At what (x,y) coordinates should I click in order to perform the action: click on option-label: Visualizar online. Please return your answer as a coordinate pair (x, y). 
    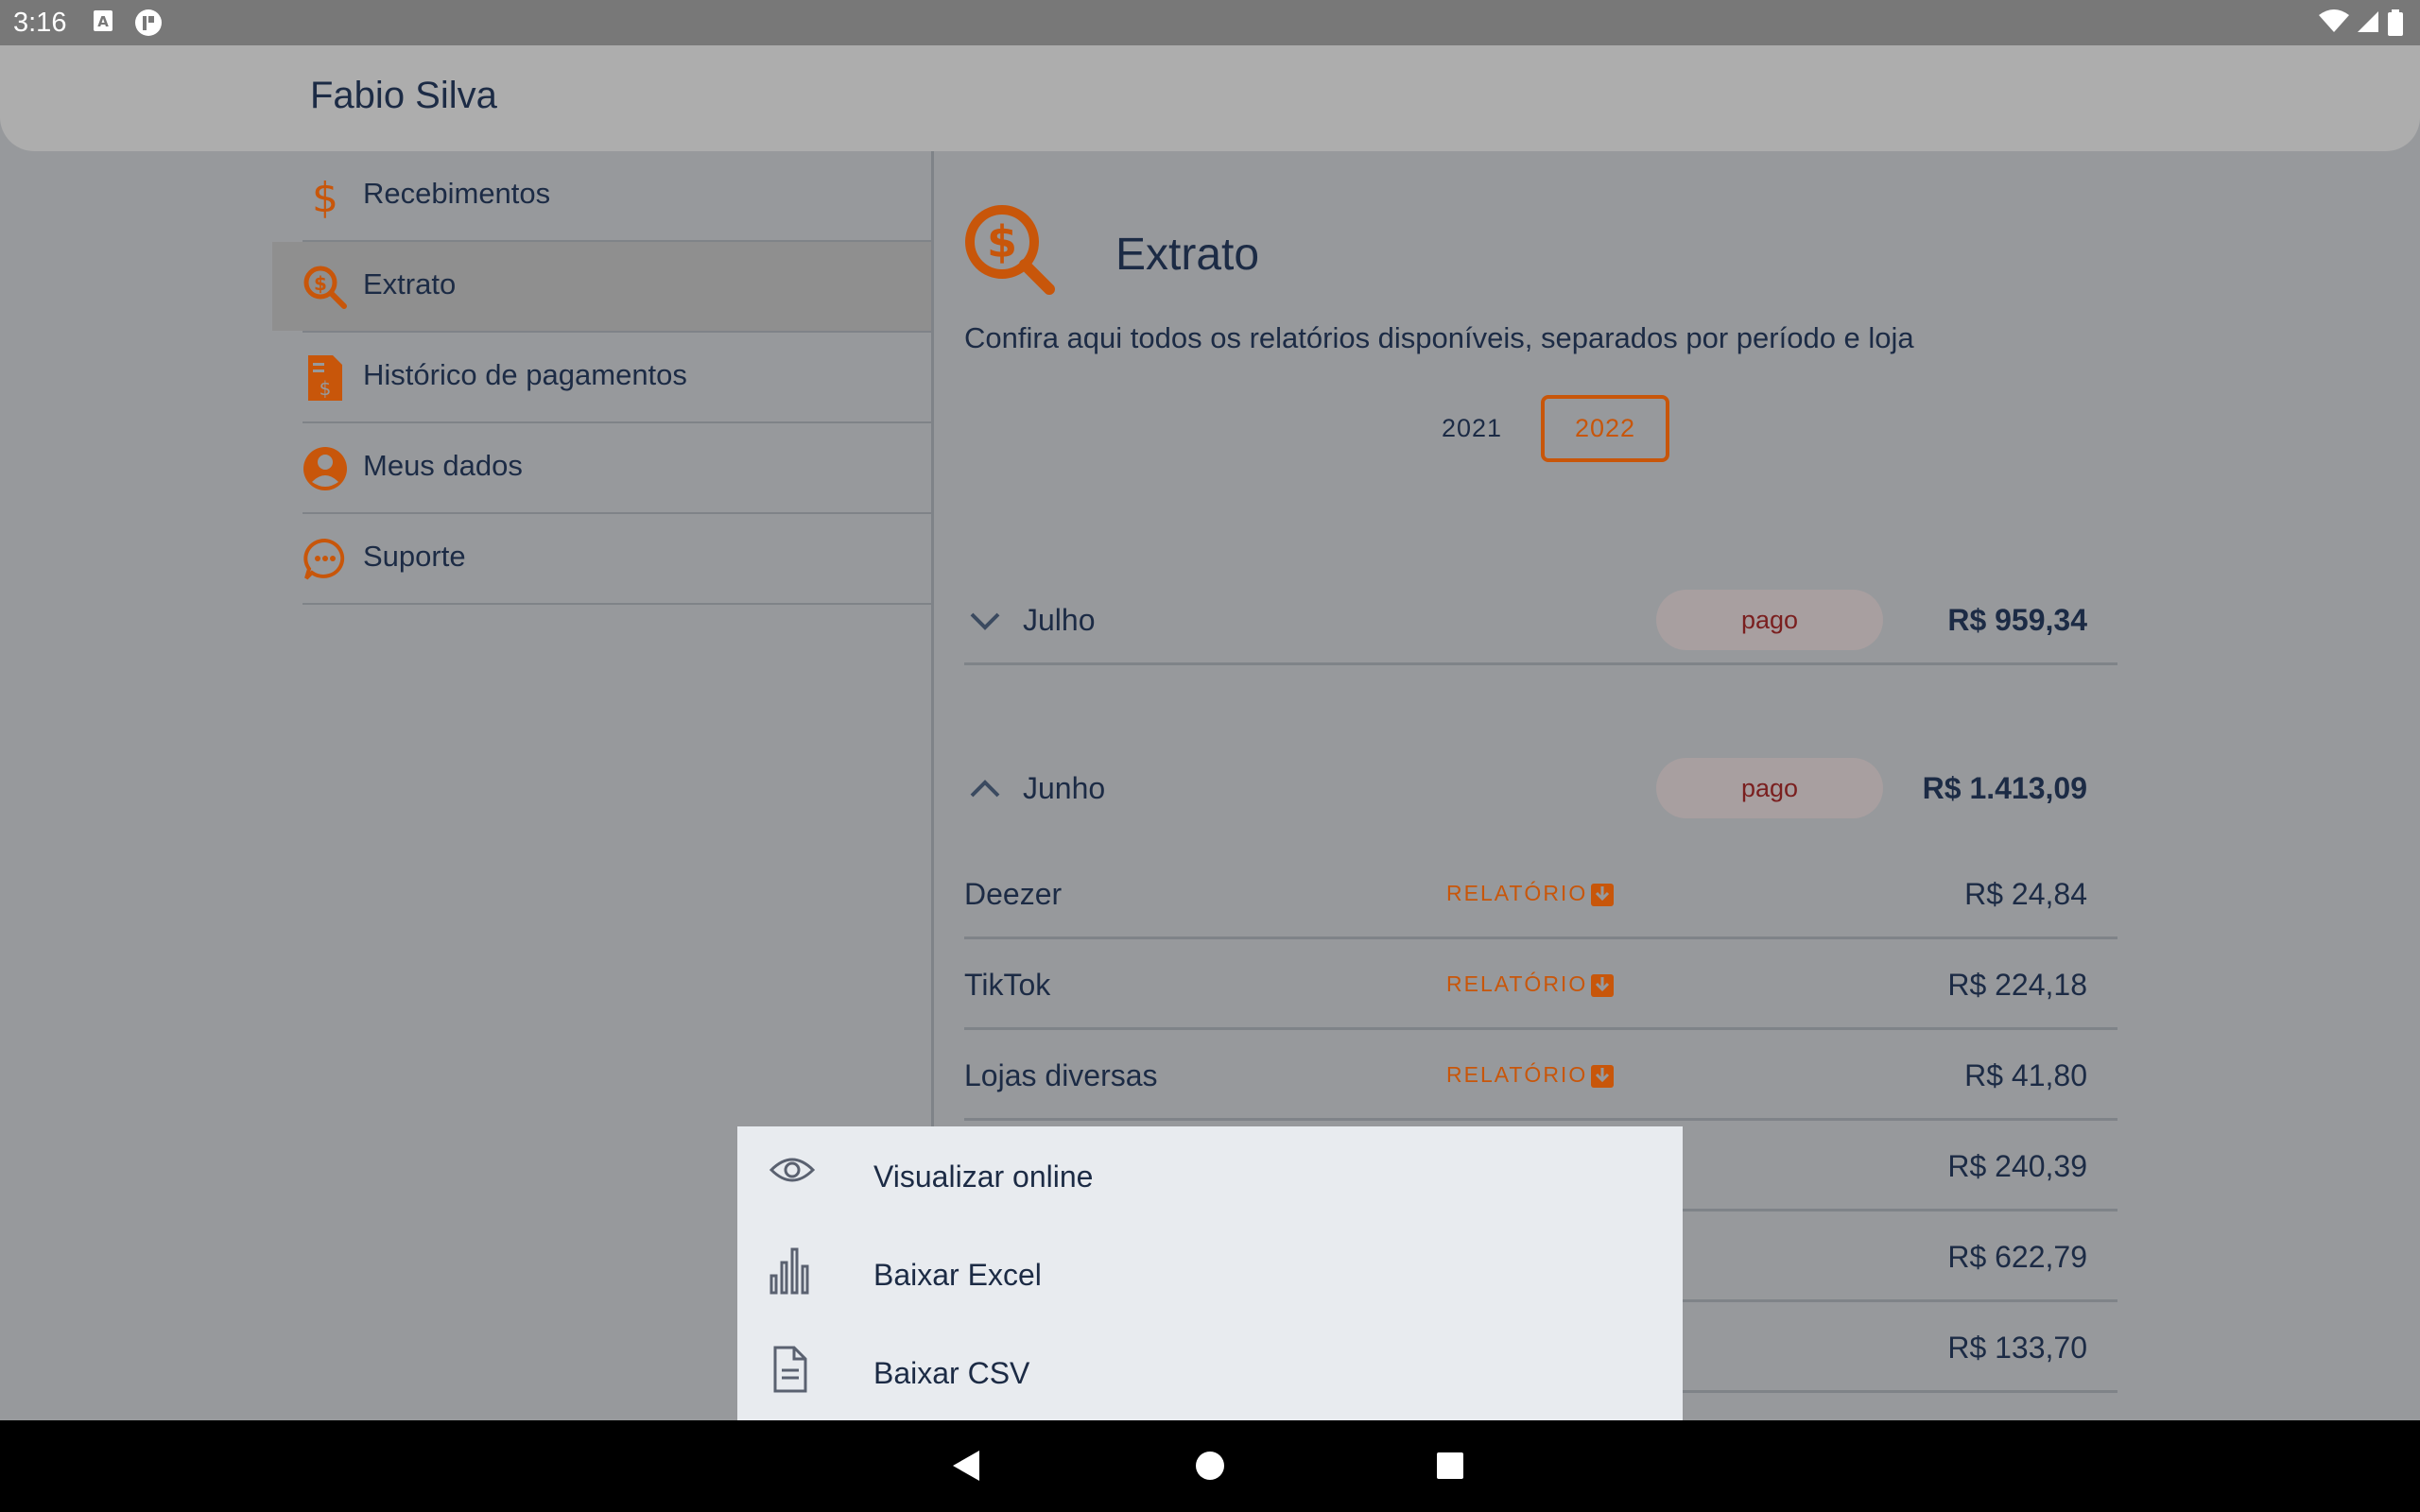
    Looking at the image, I should click on (984, 1177).